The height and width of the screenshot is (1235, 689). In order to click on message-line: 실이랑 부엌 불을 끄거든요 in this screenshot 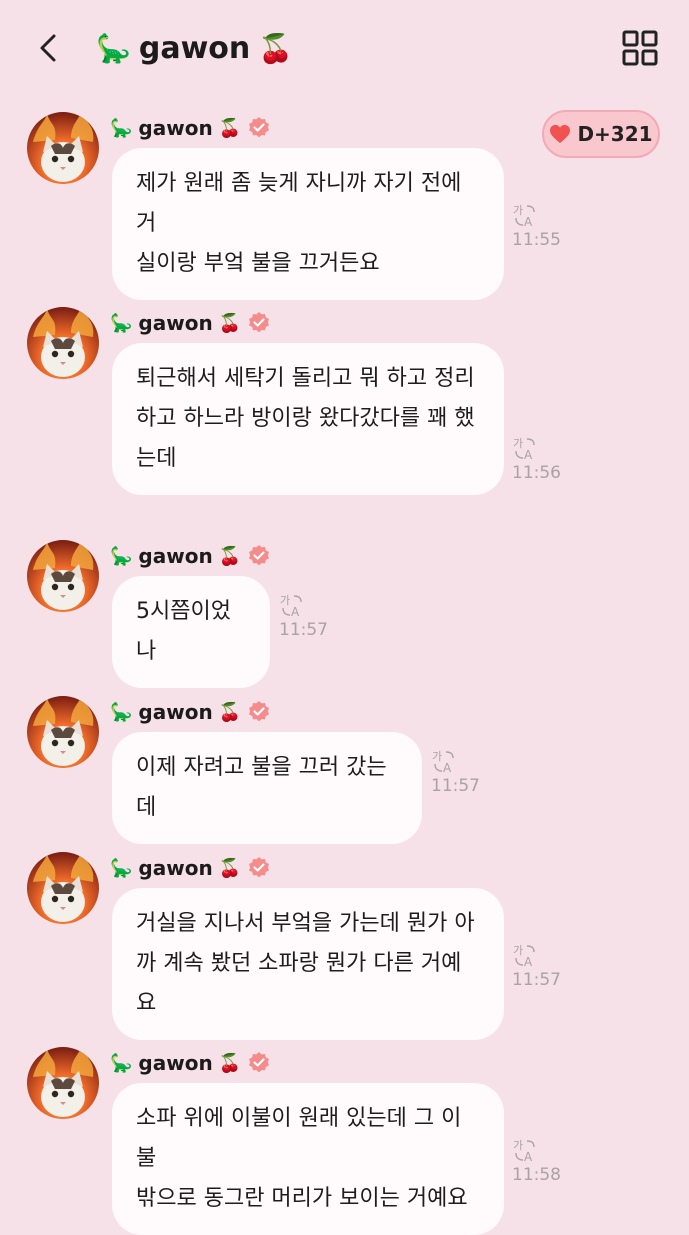, I will do `click(258, 263)`.